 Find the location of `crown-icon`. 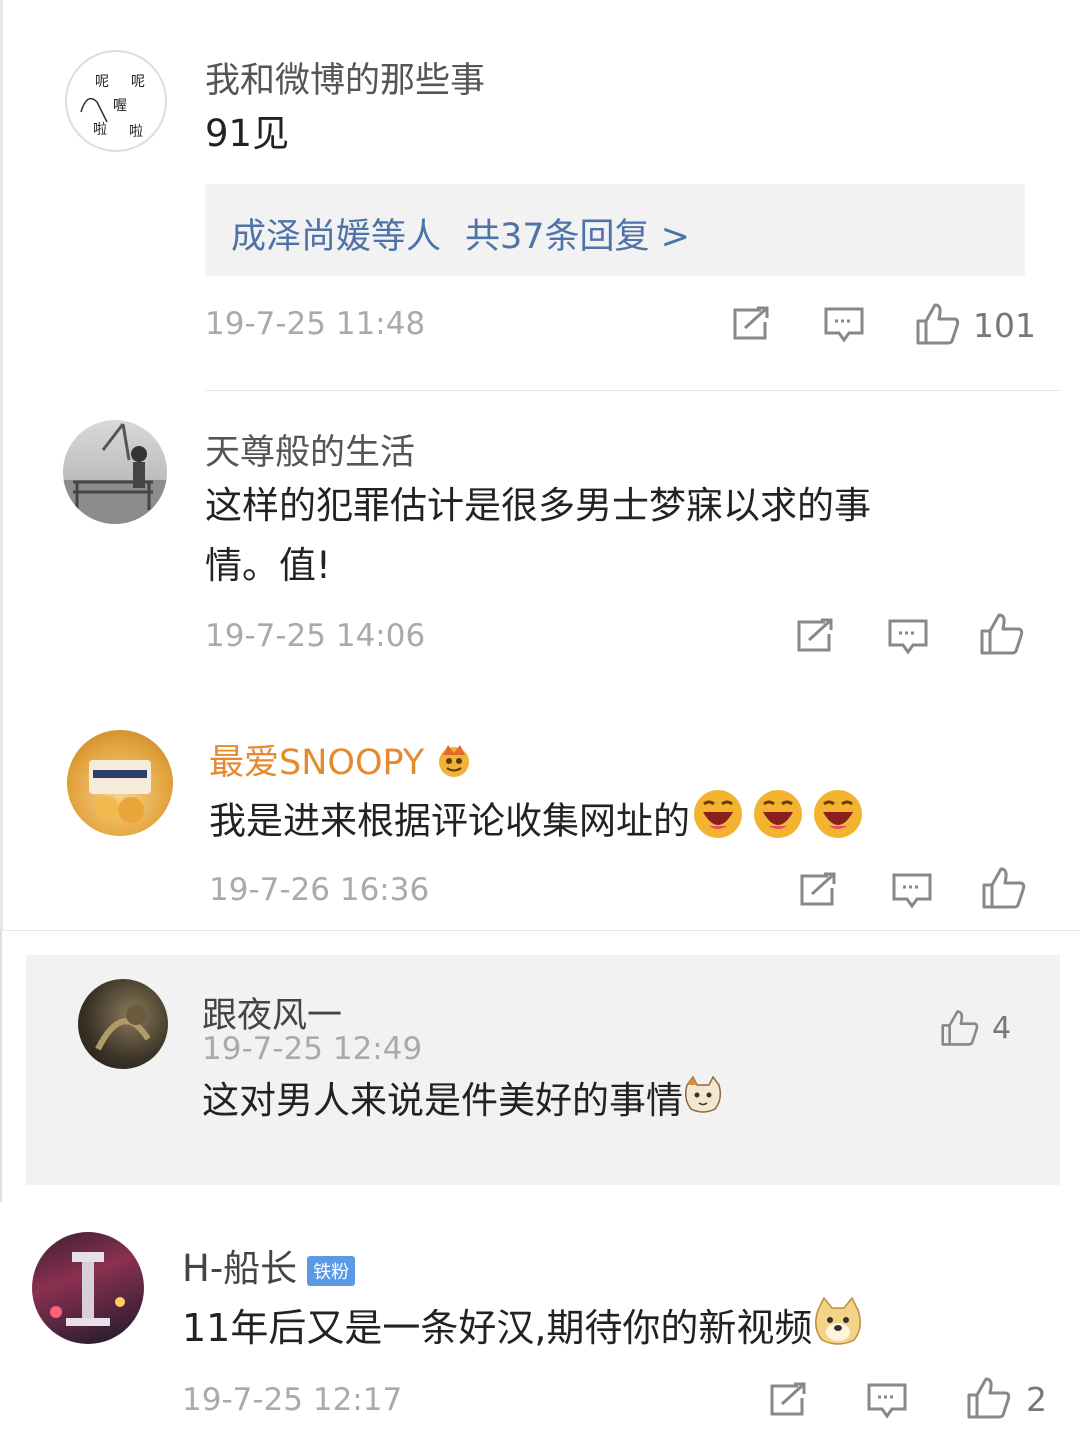

crown-icon is located at coordinates (454, 764).